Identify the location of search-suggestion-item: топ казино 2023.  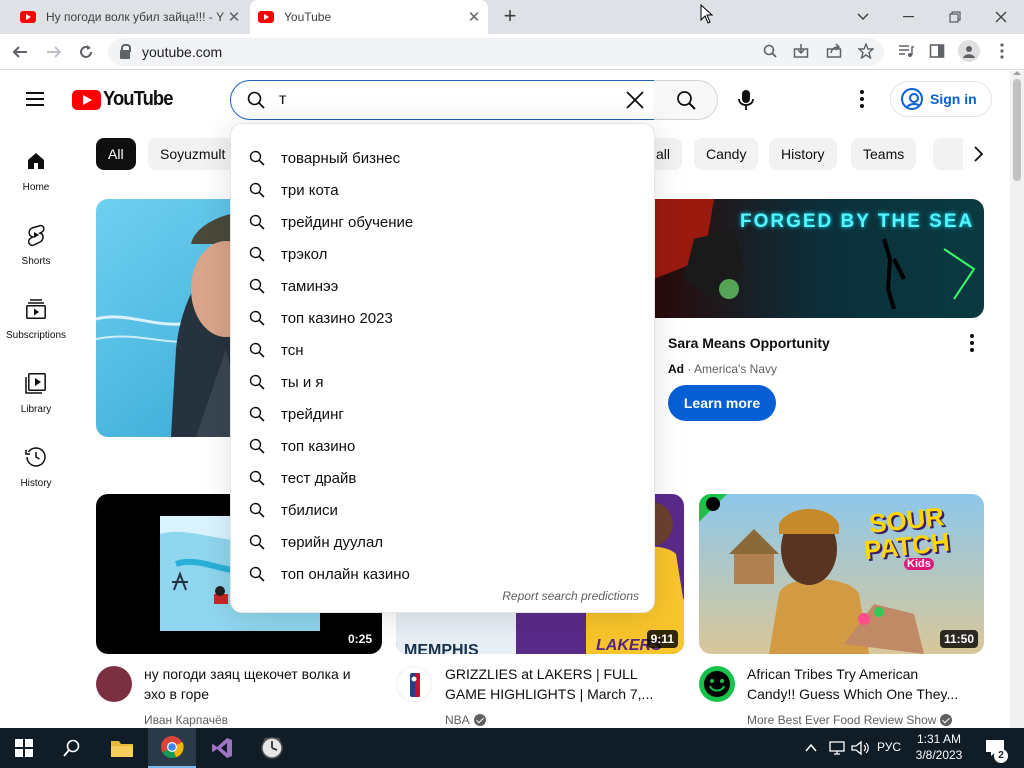
(443, 318).